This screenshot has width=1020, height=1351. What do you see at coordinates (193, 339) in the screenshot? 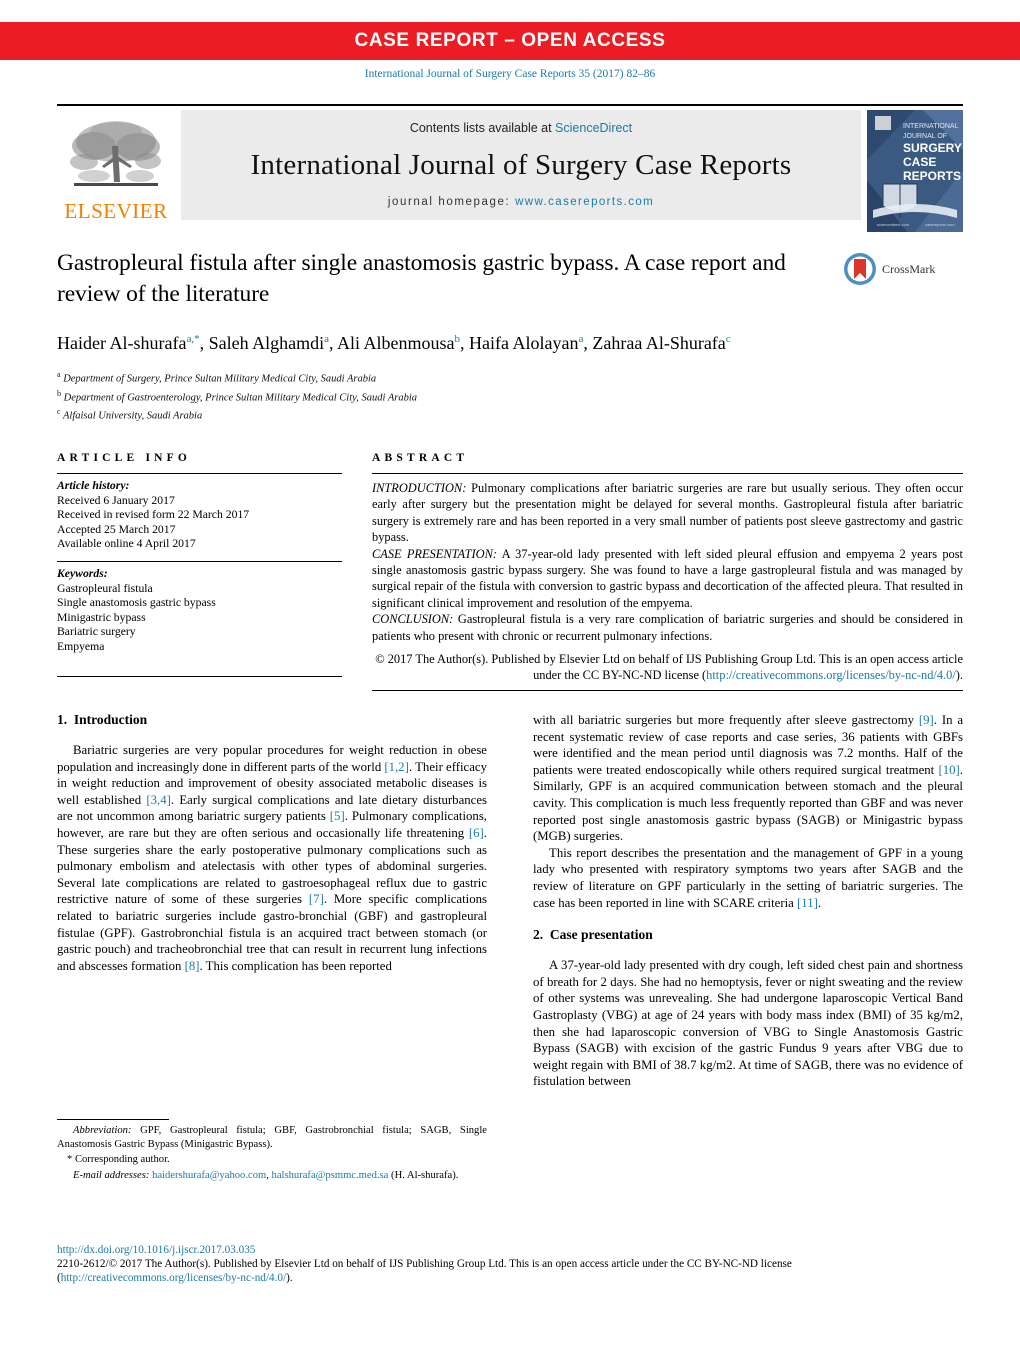
I see `author-marks: a,*` at bounding box center [193, 339].